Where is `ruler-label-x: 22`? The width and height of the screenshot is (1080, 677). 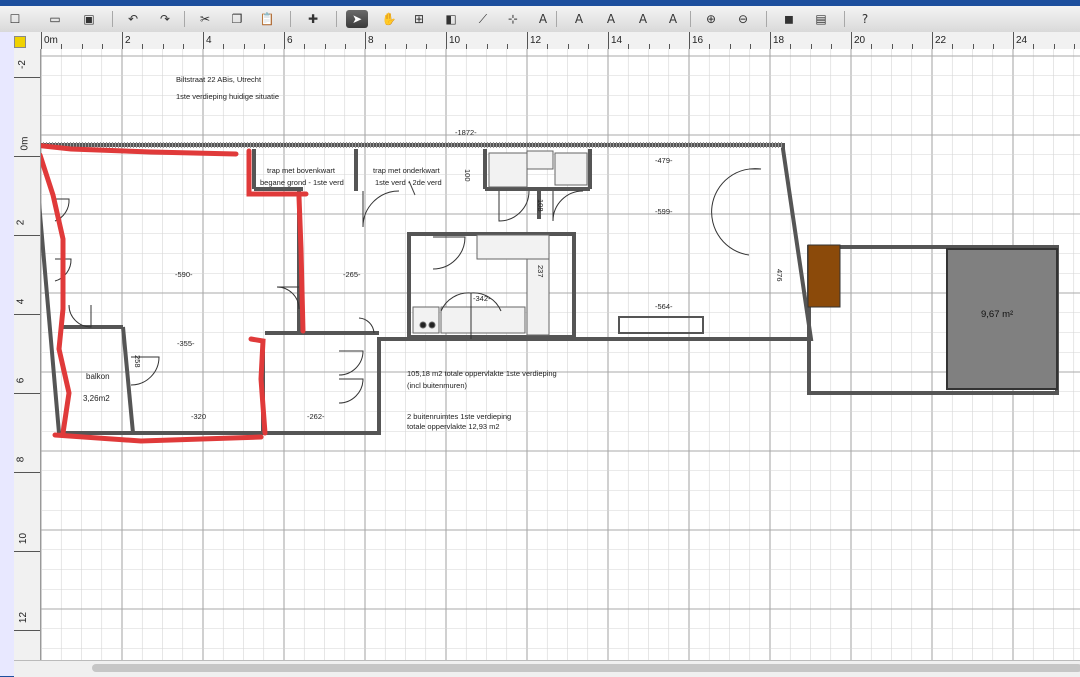 ruler-label-x: 22 is located at coordinates (941, 40).